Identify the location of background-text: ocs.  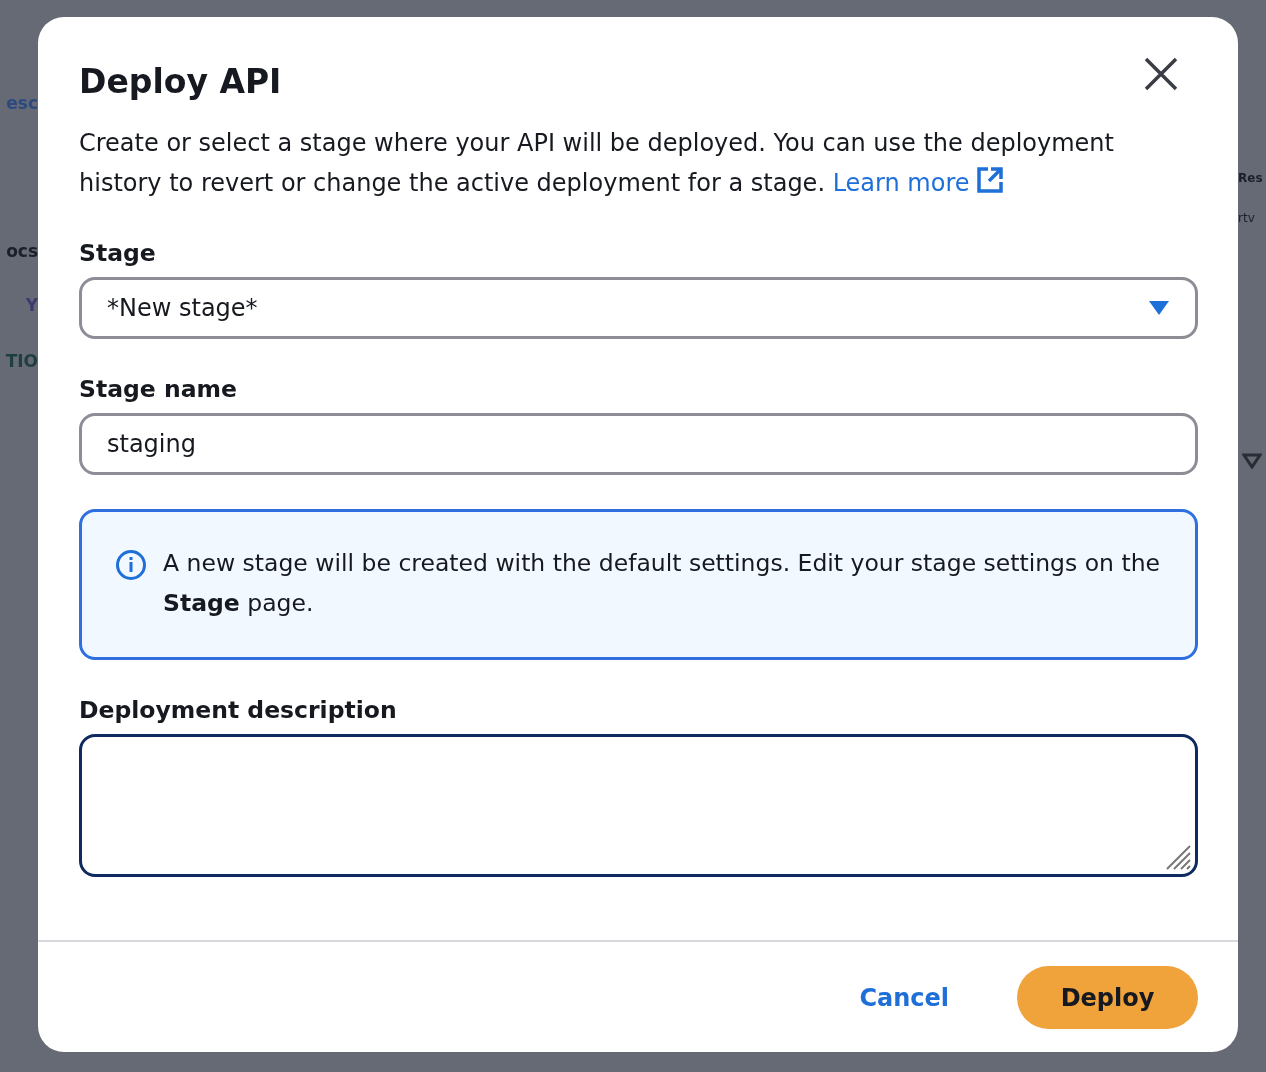
(22, 251).